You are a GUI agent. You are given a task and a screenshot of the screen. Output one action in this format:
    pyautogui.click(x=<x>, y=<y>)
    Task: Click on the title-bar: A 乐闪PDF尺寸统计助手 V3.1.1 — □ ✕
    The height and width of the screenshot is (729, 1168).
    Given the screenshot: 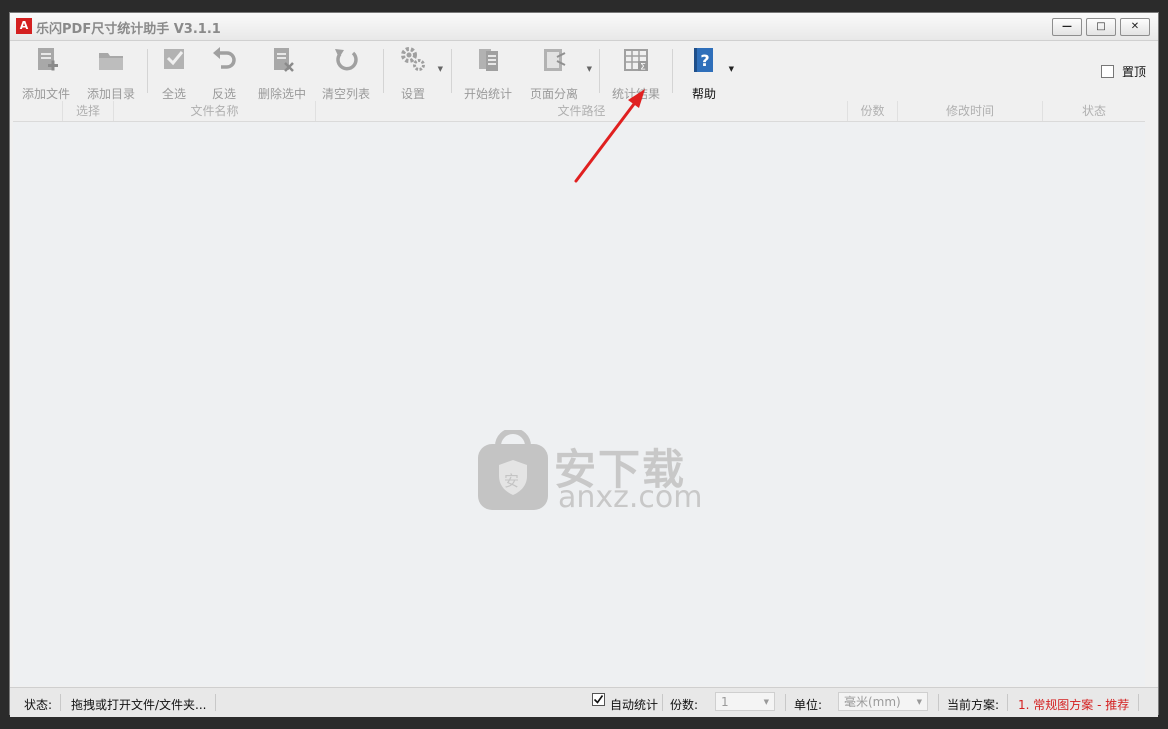 What is the action you would take?
    pyautogui.click(x=584, y=27)
    